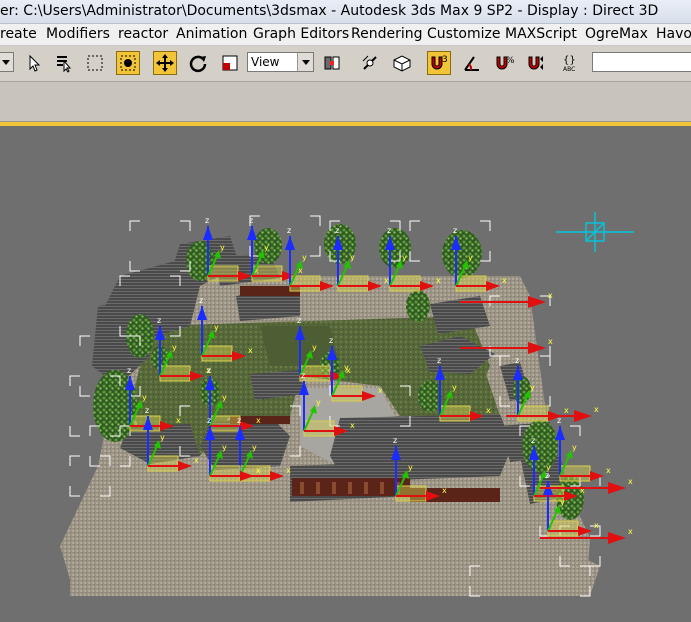  What do you see at coordinates (345, 102) in the screenshot?
I see `command-tab-strip` at bounding box center [345, 102].